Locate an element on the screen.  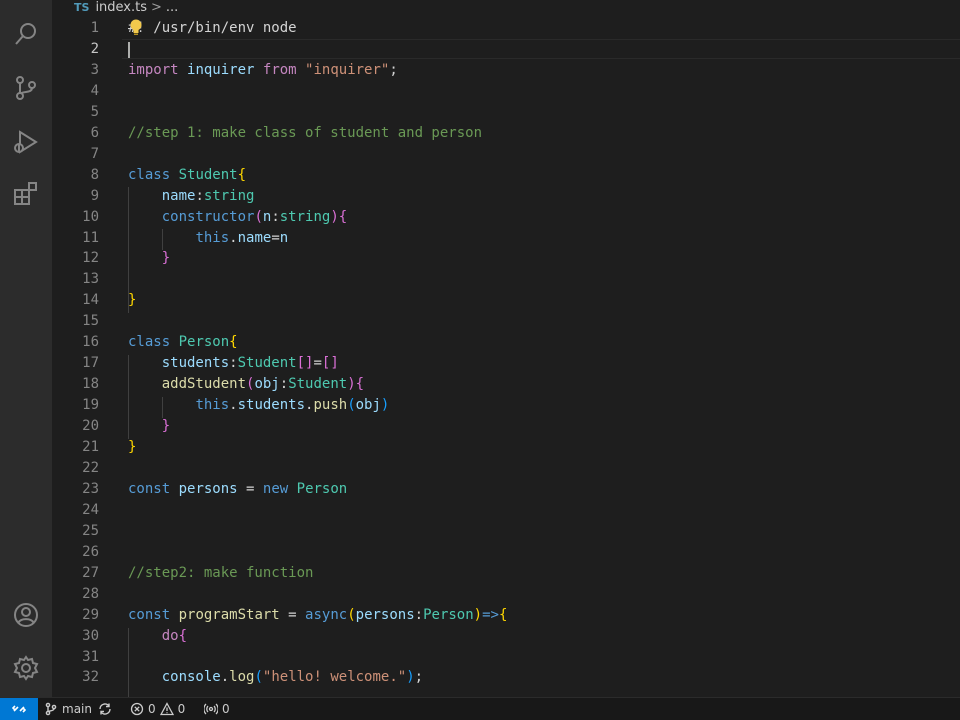
code-token: addStudent is located at coordinates (204, 384).